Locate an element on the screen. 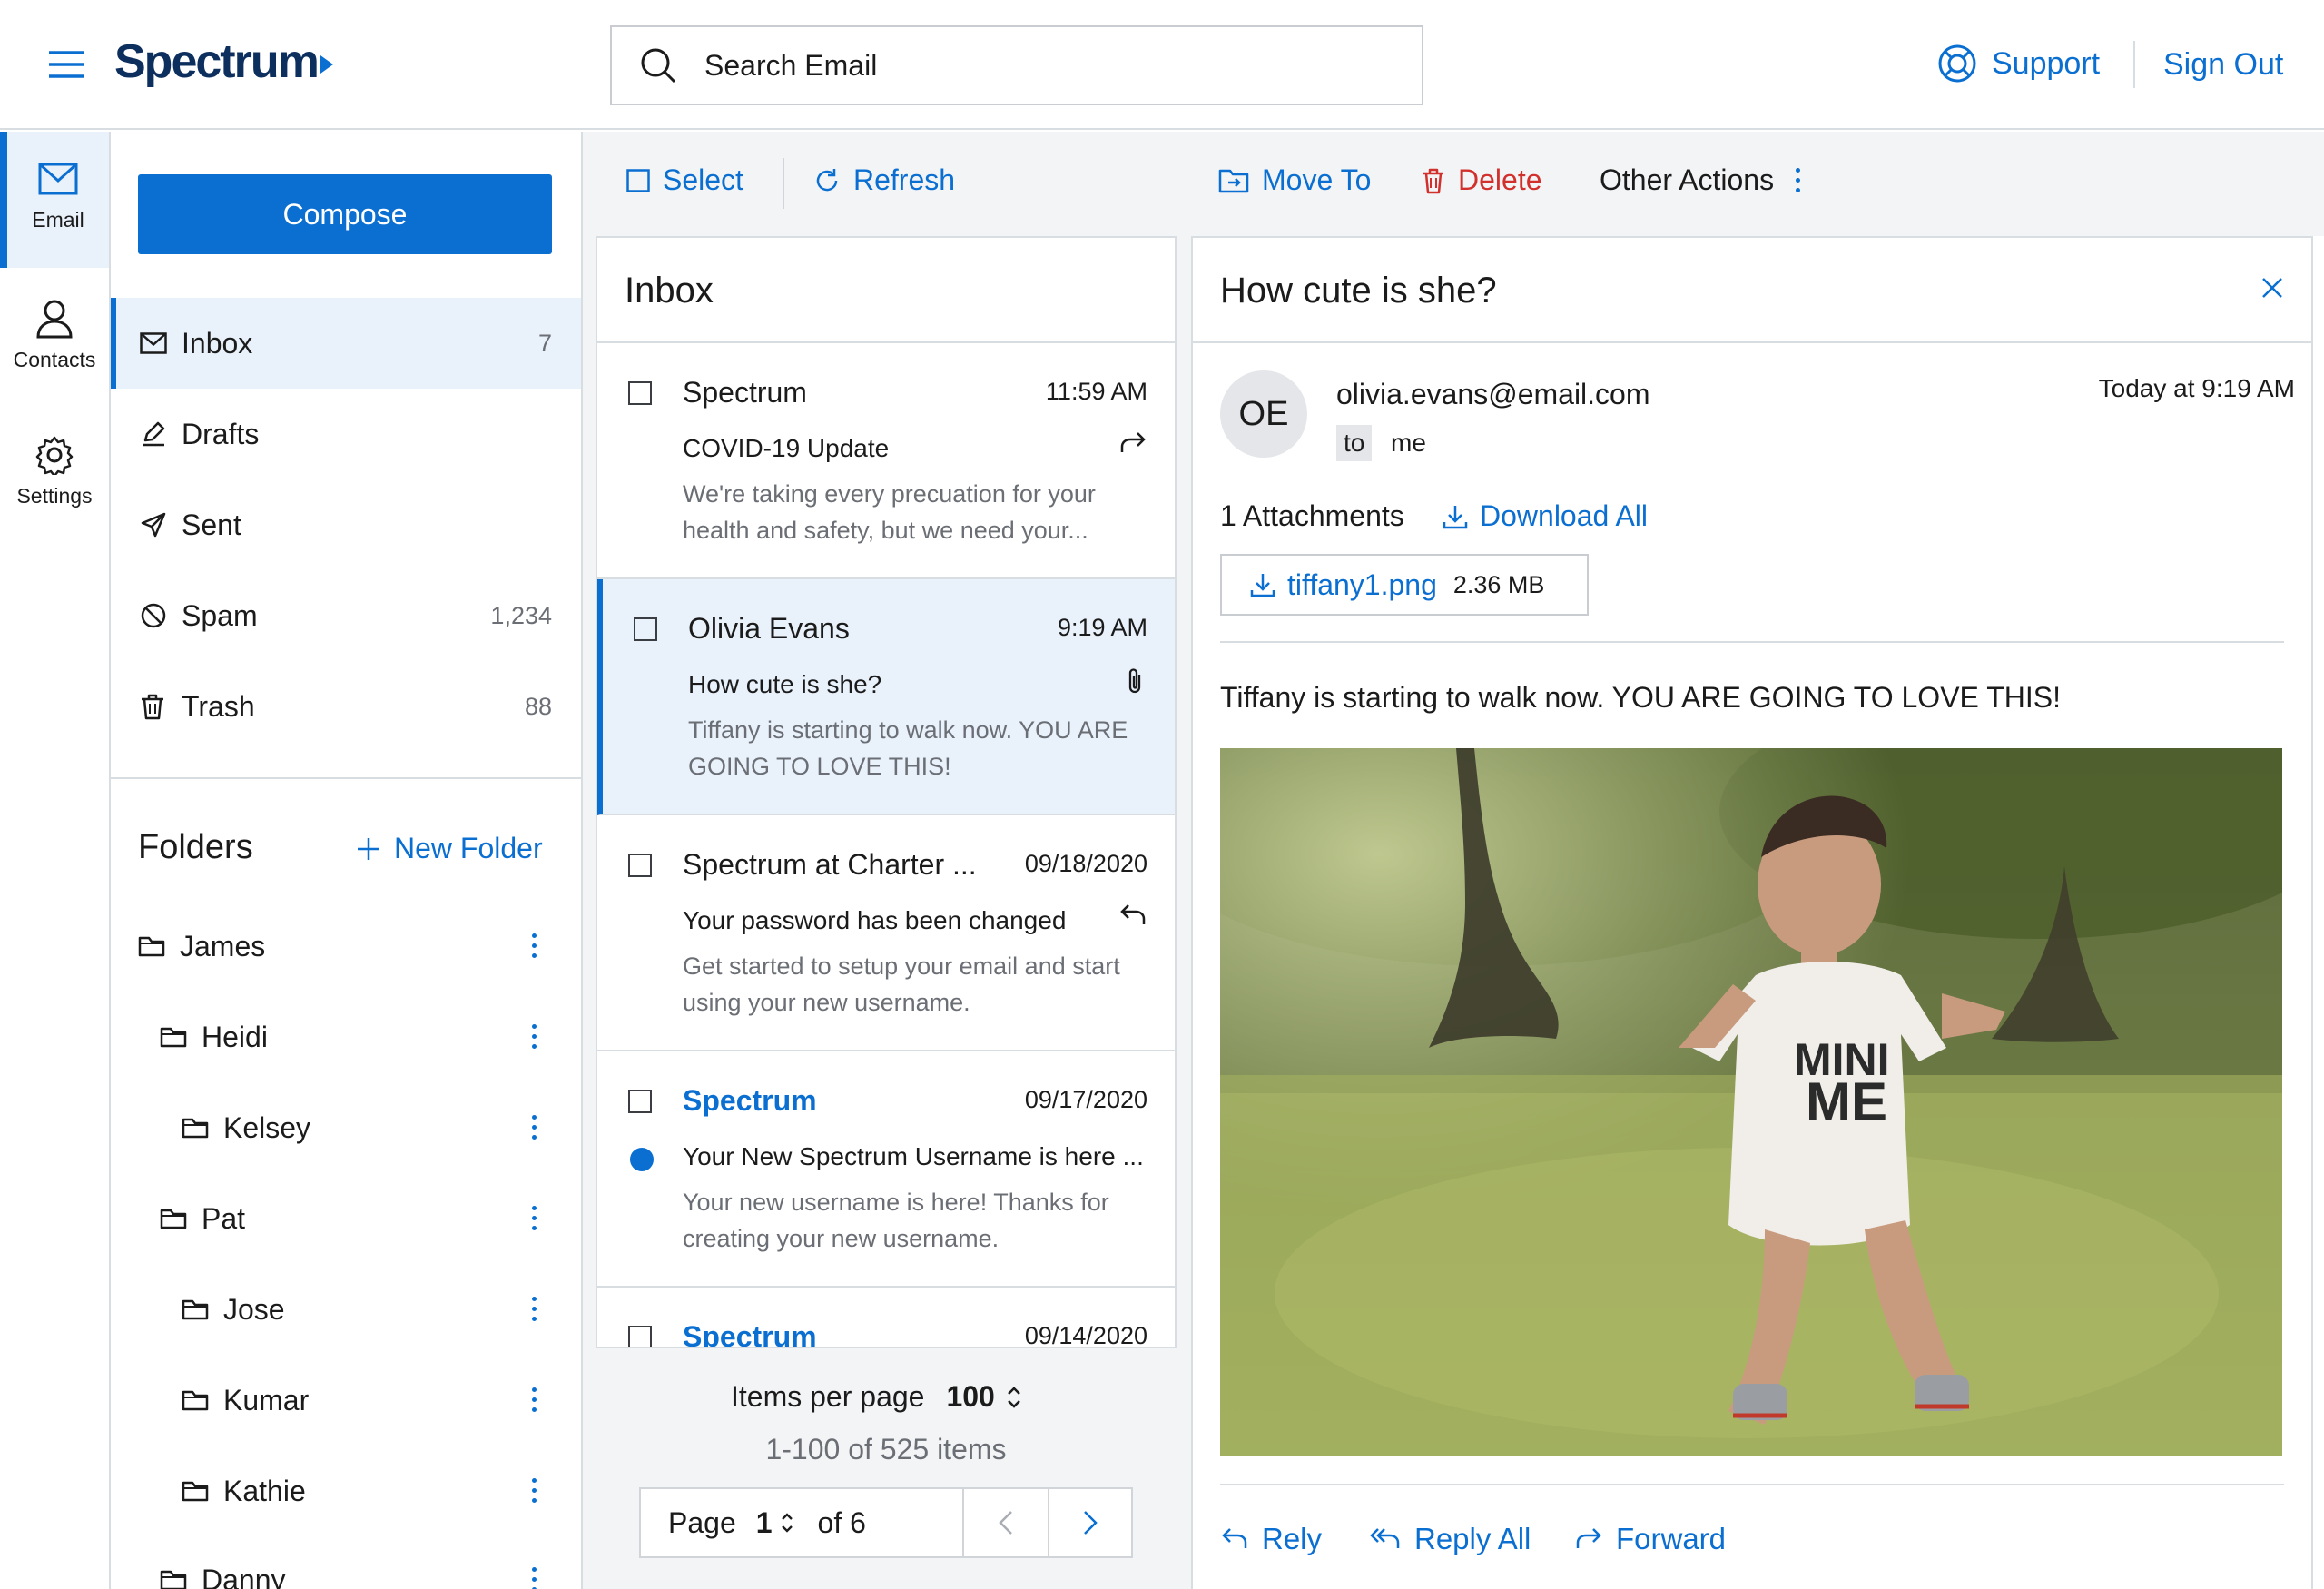 The height and width of the screenshot is (1589, 2324). received-date: Today at 9:19 AM is located at coordinates (2196, 388).